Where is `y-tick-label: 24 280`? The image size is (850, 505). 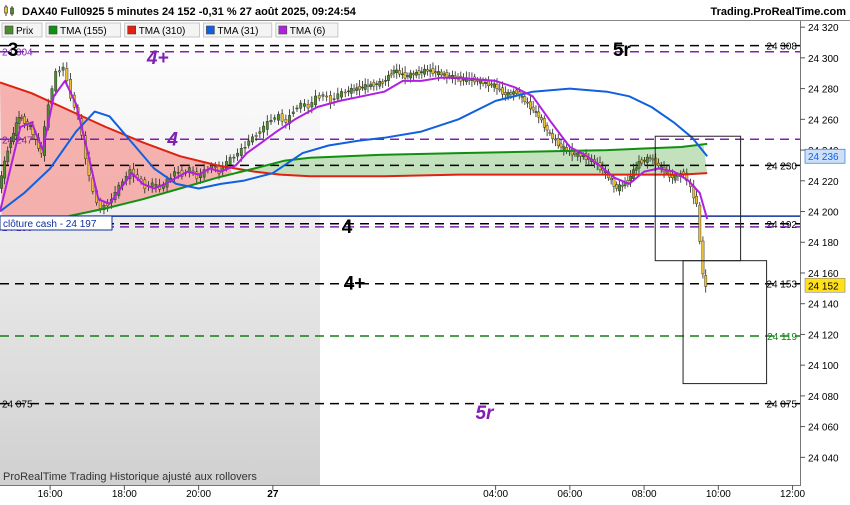
y-tick-label: 24 280 is located at coordinates (823, 90).